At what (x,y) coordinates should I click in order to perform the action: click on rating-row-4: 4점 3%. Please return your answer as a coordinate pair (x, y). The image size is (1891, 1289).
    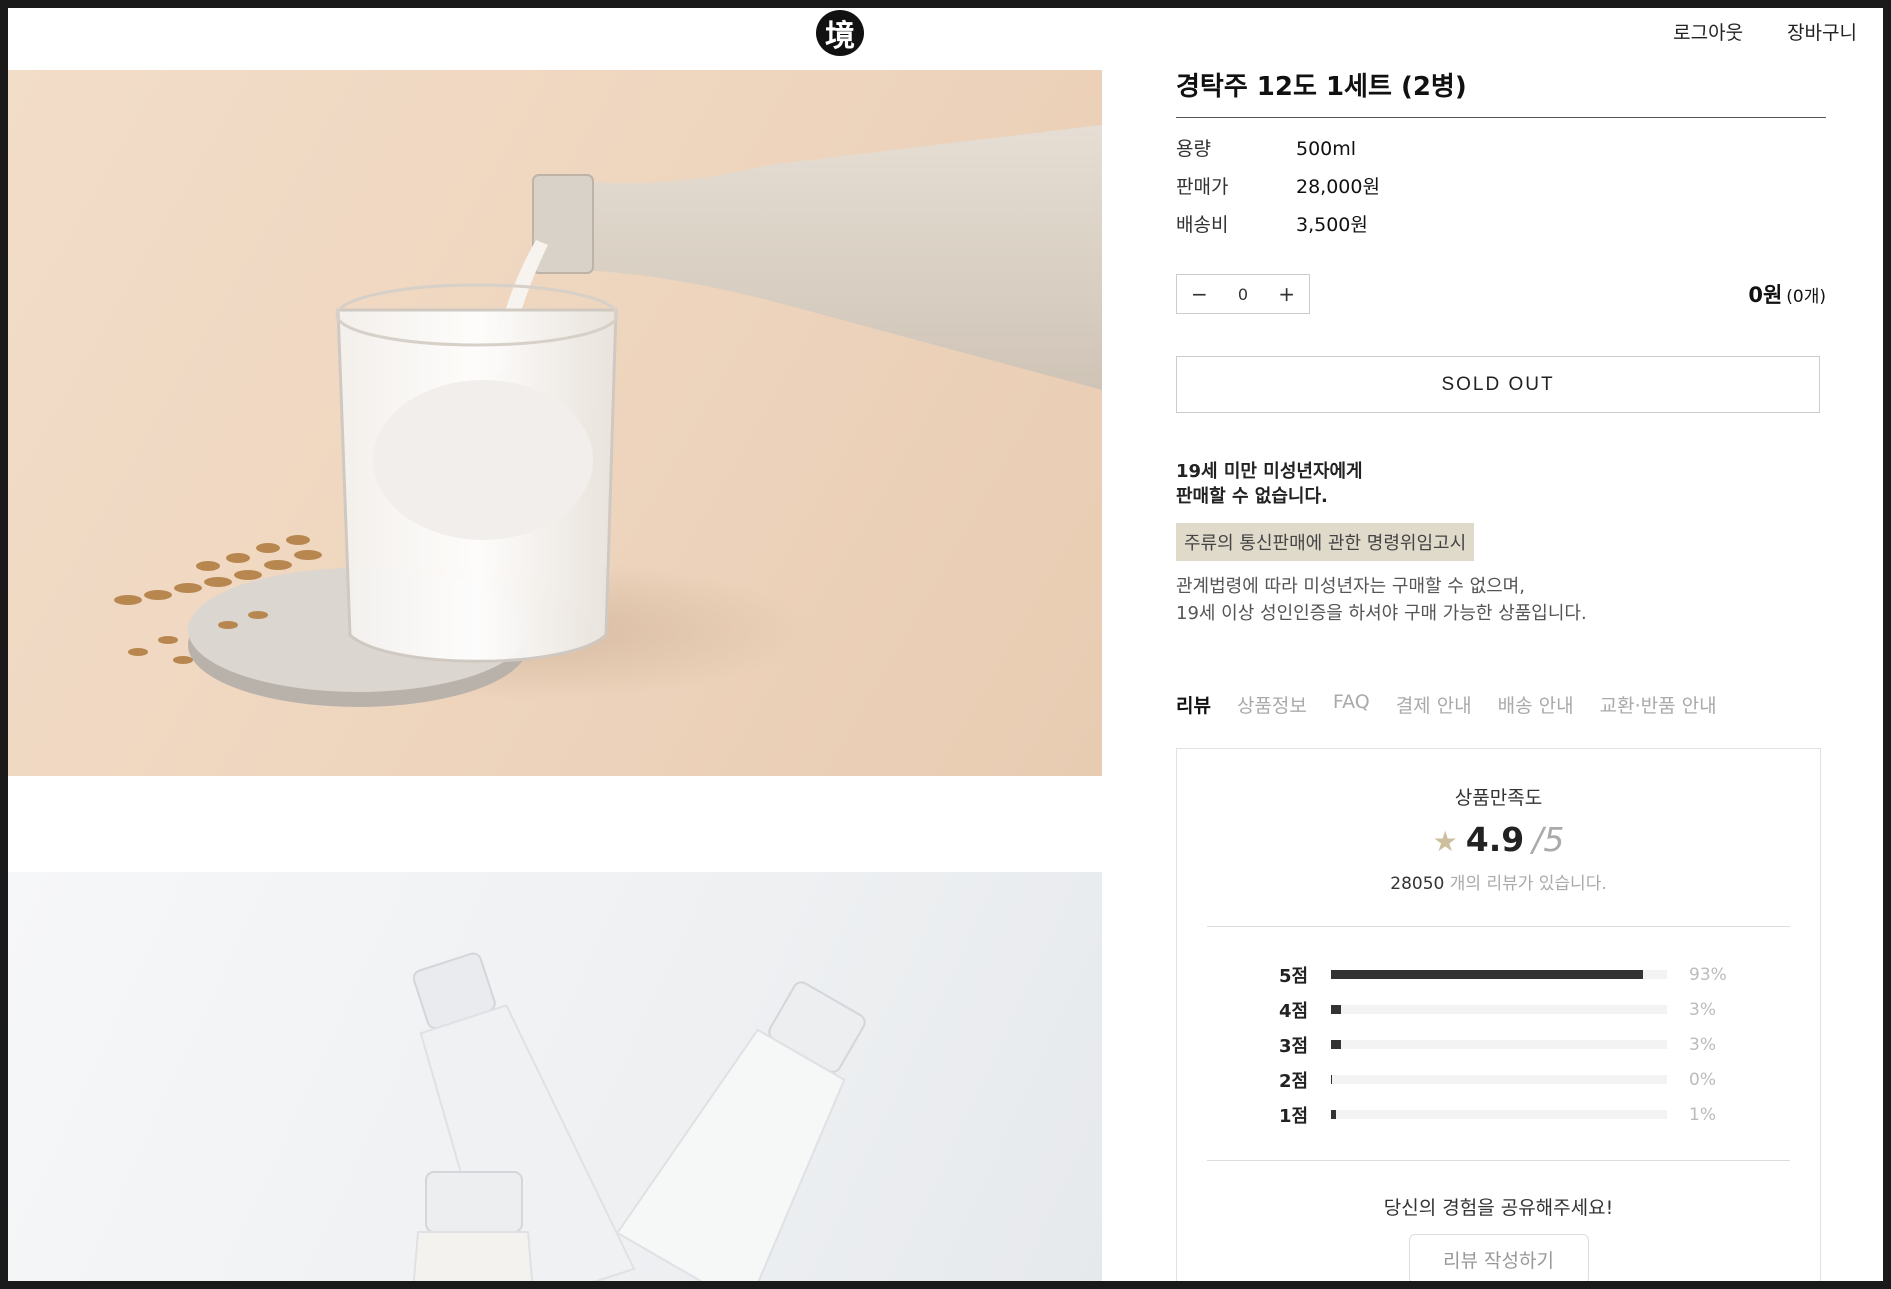
    Looking at the image, I should click on (1498, 1009).